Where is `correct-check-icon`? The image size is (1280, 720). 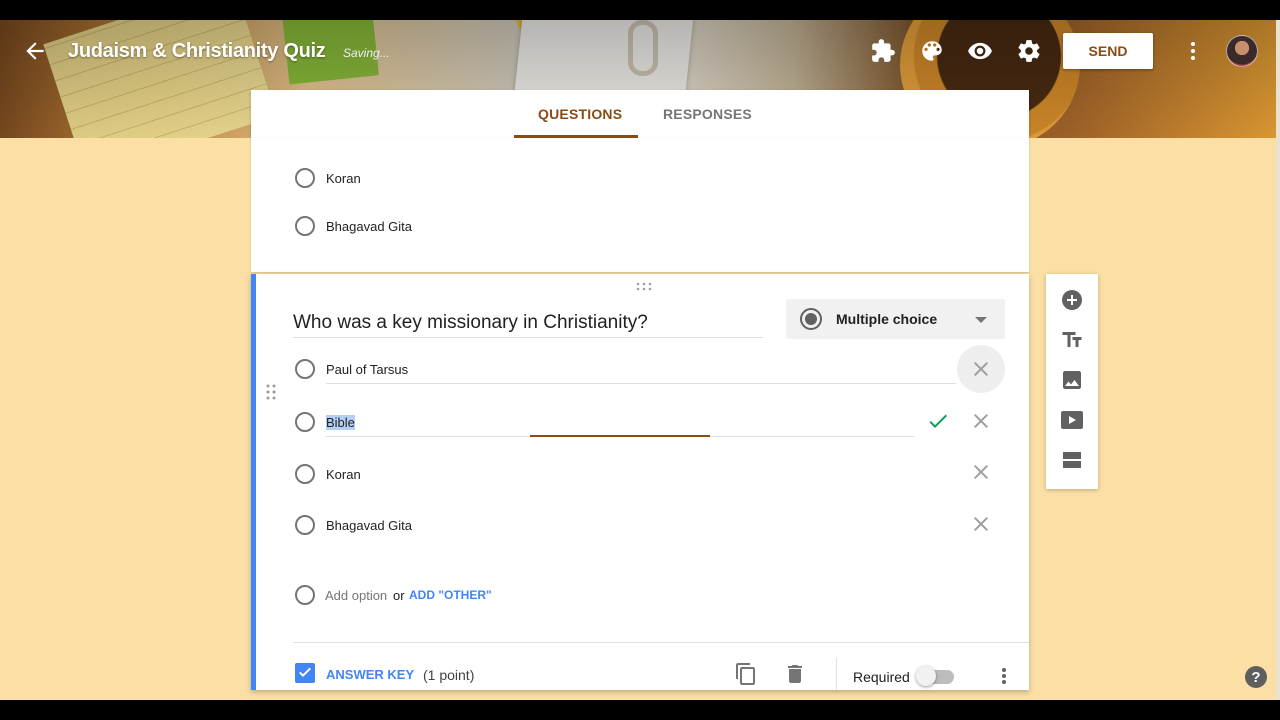
correct-check-icon is located at coordinates (938, 421).